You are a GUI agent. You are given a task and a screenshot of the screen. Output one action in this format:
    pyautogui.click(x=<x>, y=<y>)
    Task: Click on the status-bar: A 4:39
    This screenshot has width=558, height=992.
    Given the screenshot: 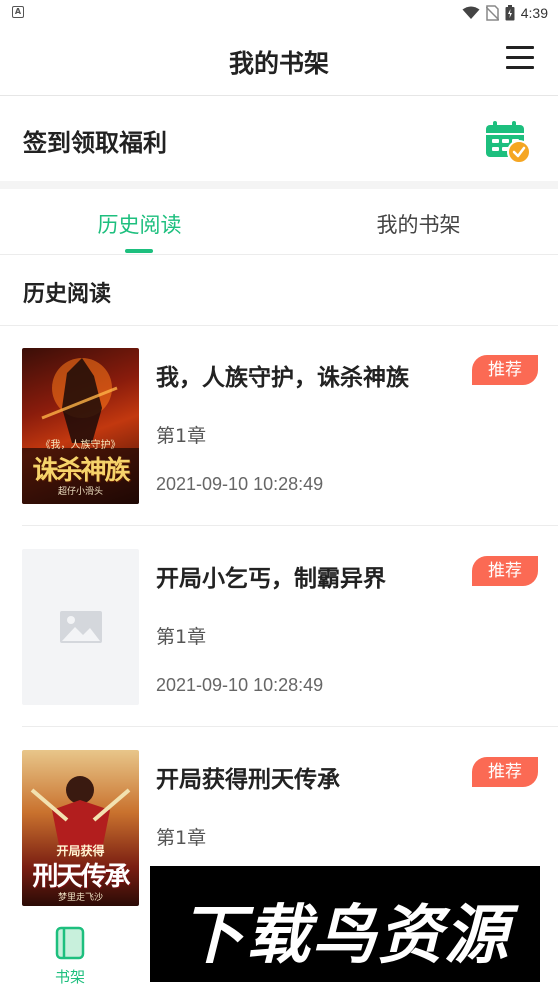 What is the action you would take?
    pyautogui.click(x=279, y=13)
    